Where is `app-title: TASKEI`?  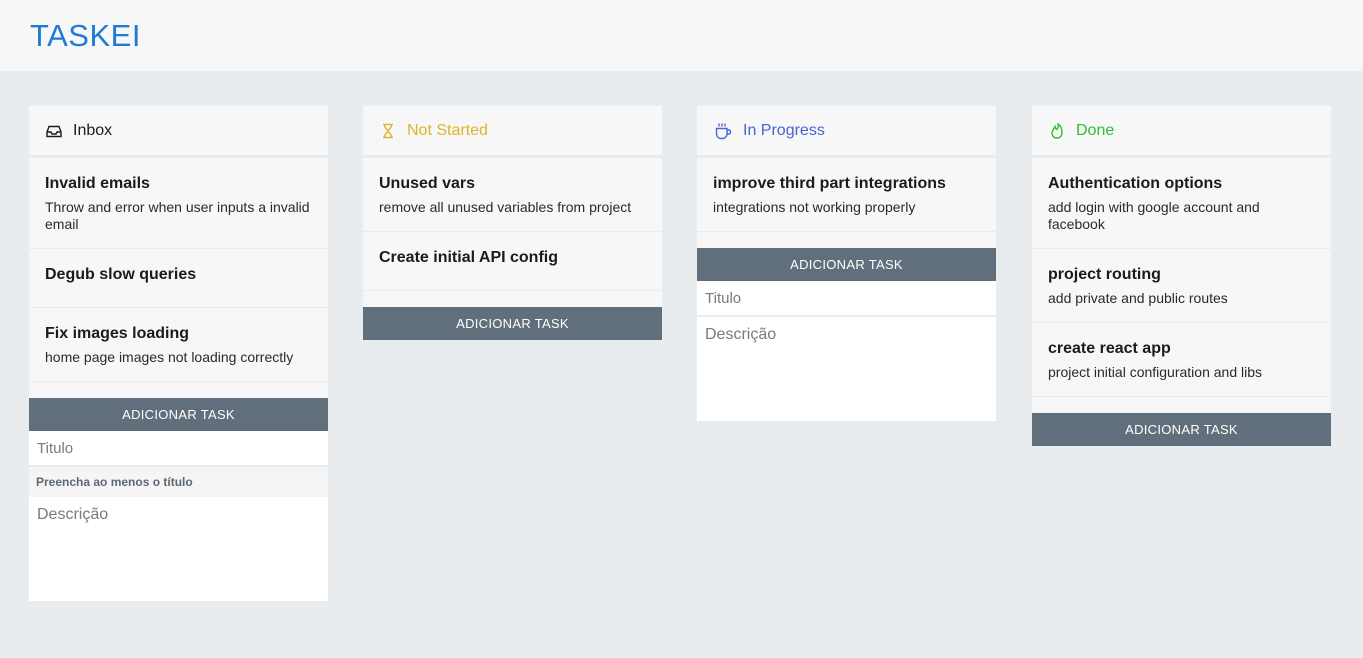
app-title: TASKEI is located at coordinates (85, 35).